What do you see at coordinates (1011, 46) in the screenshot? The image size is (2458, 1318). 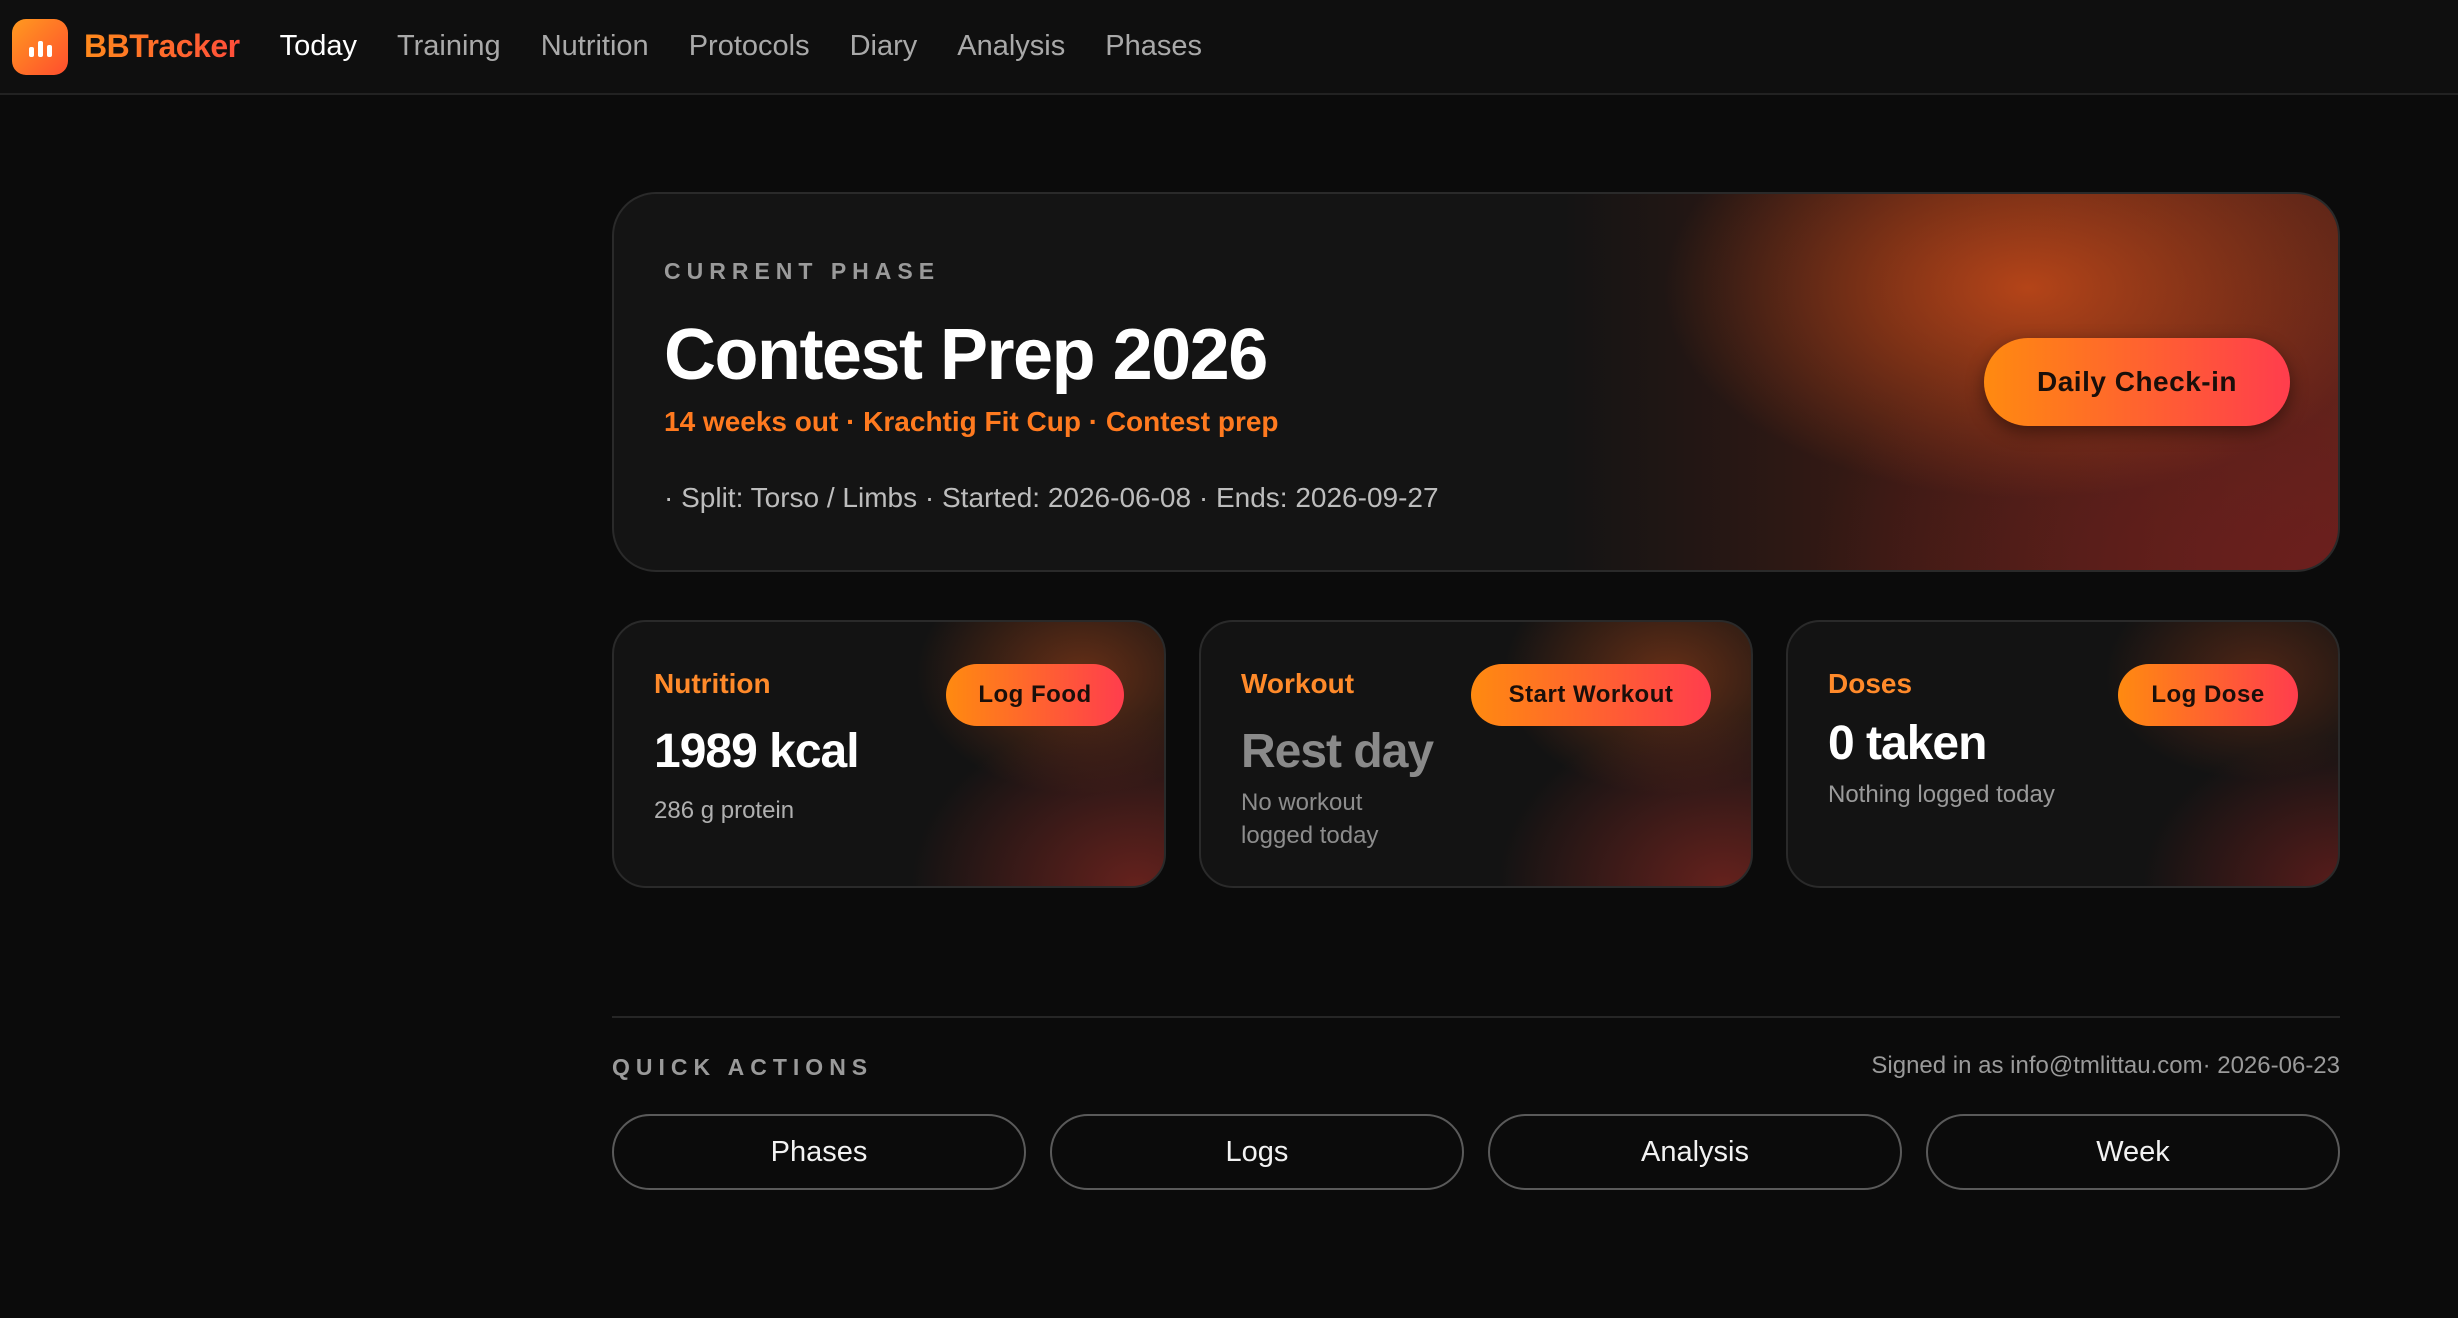 I see `nav-item-analysis: Analysis` at bounding box center [1011, 46].